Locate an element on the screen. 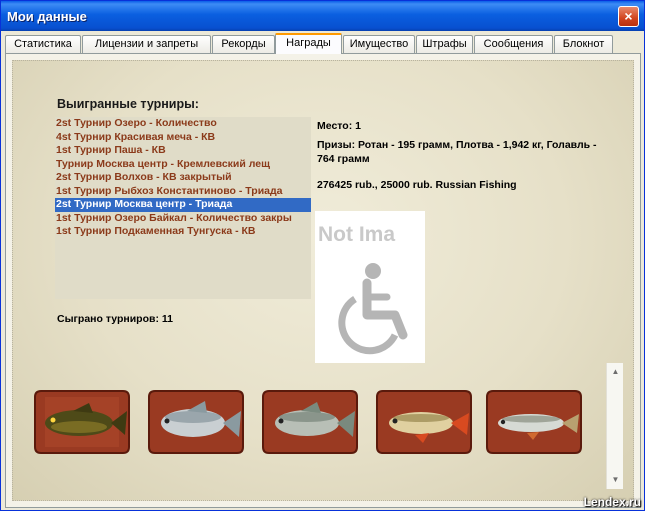 This screenshot has height=511, width=645. tournament-list-item: 4st Турнир Красивая меча - КВ is located at coordinates (183, 138).